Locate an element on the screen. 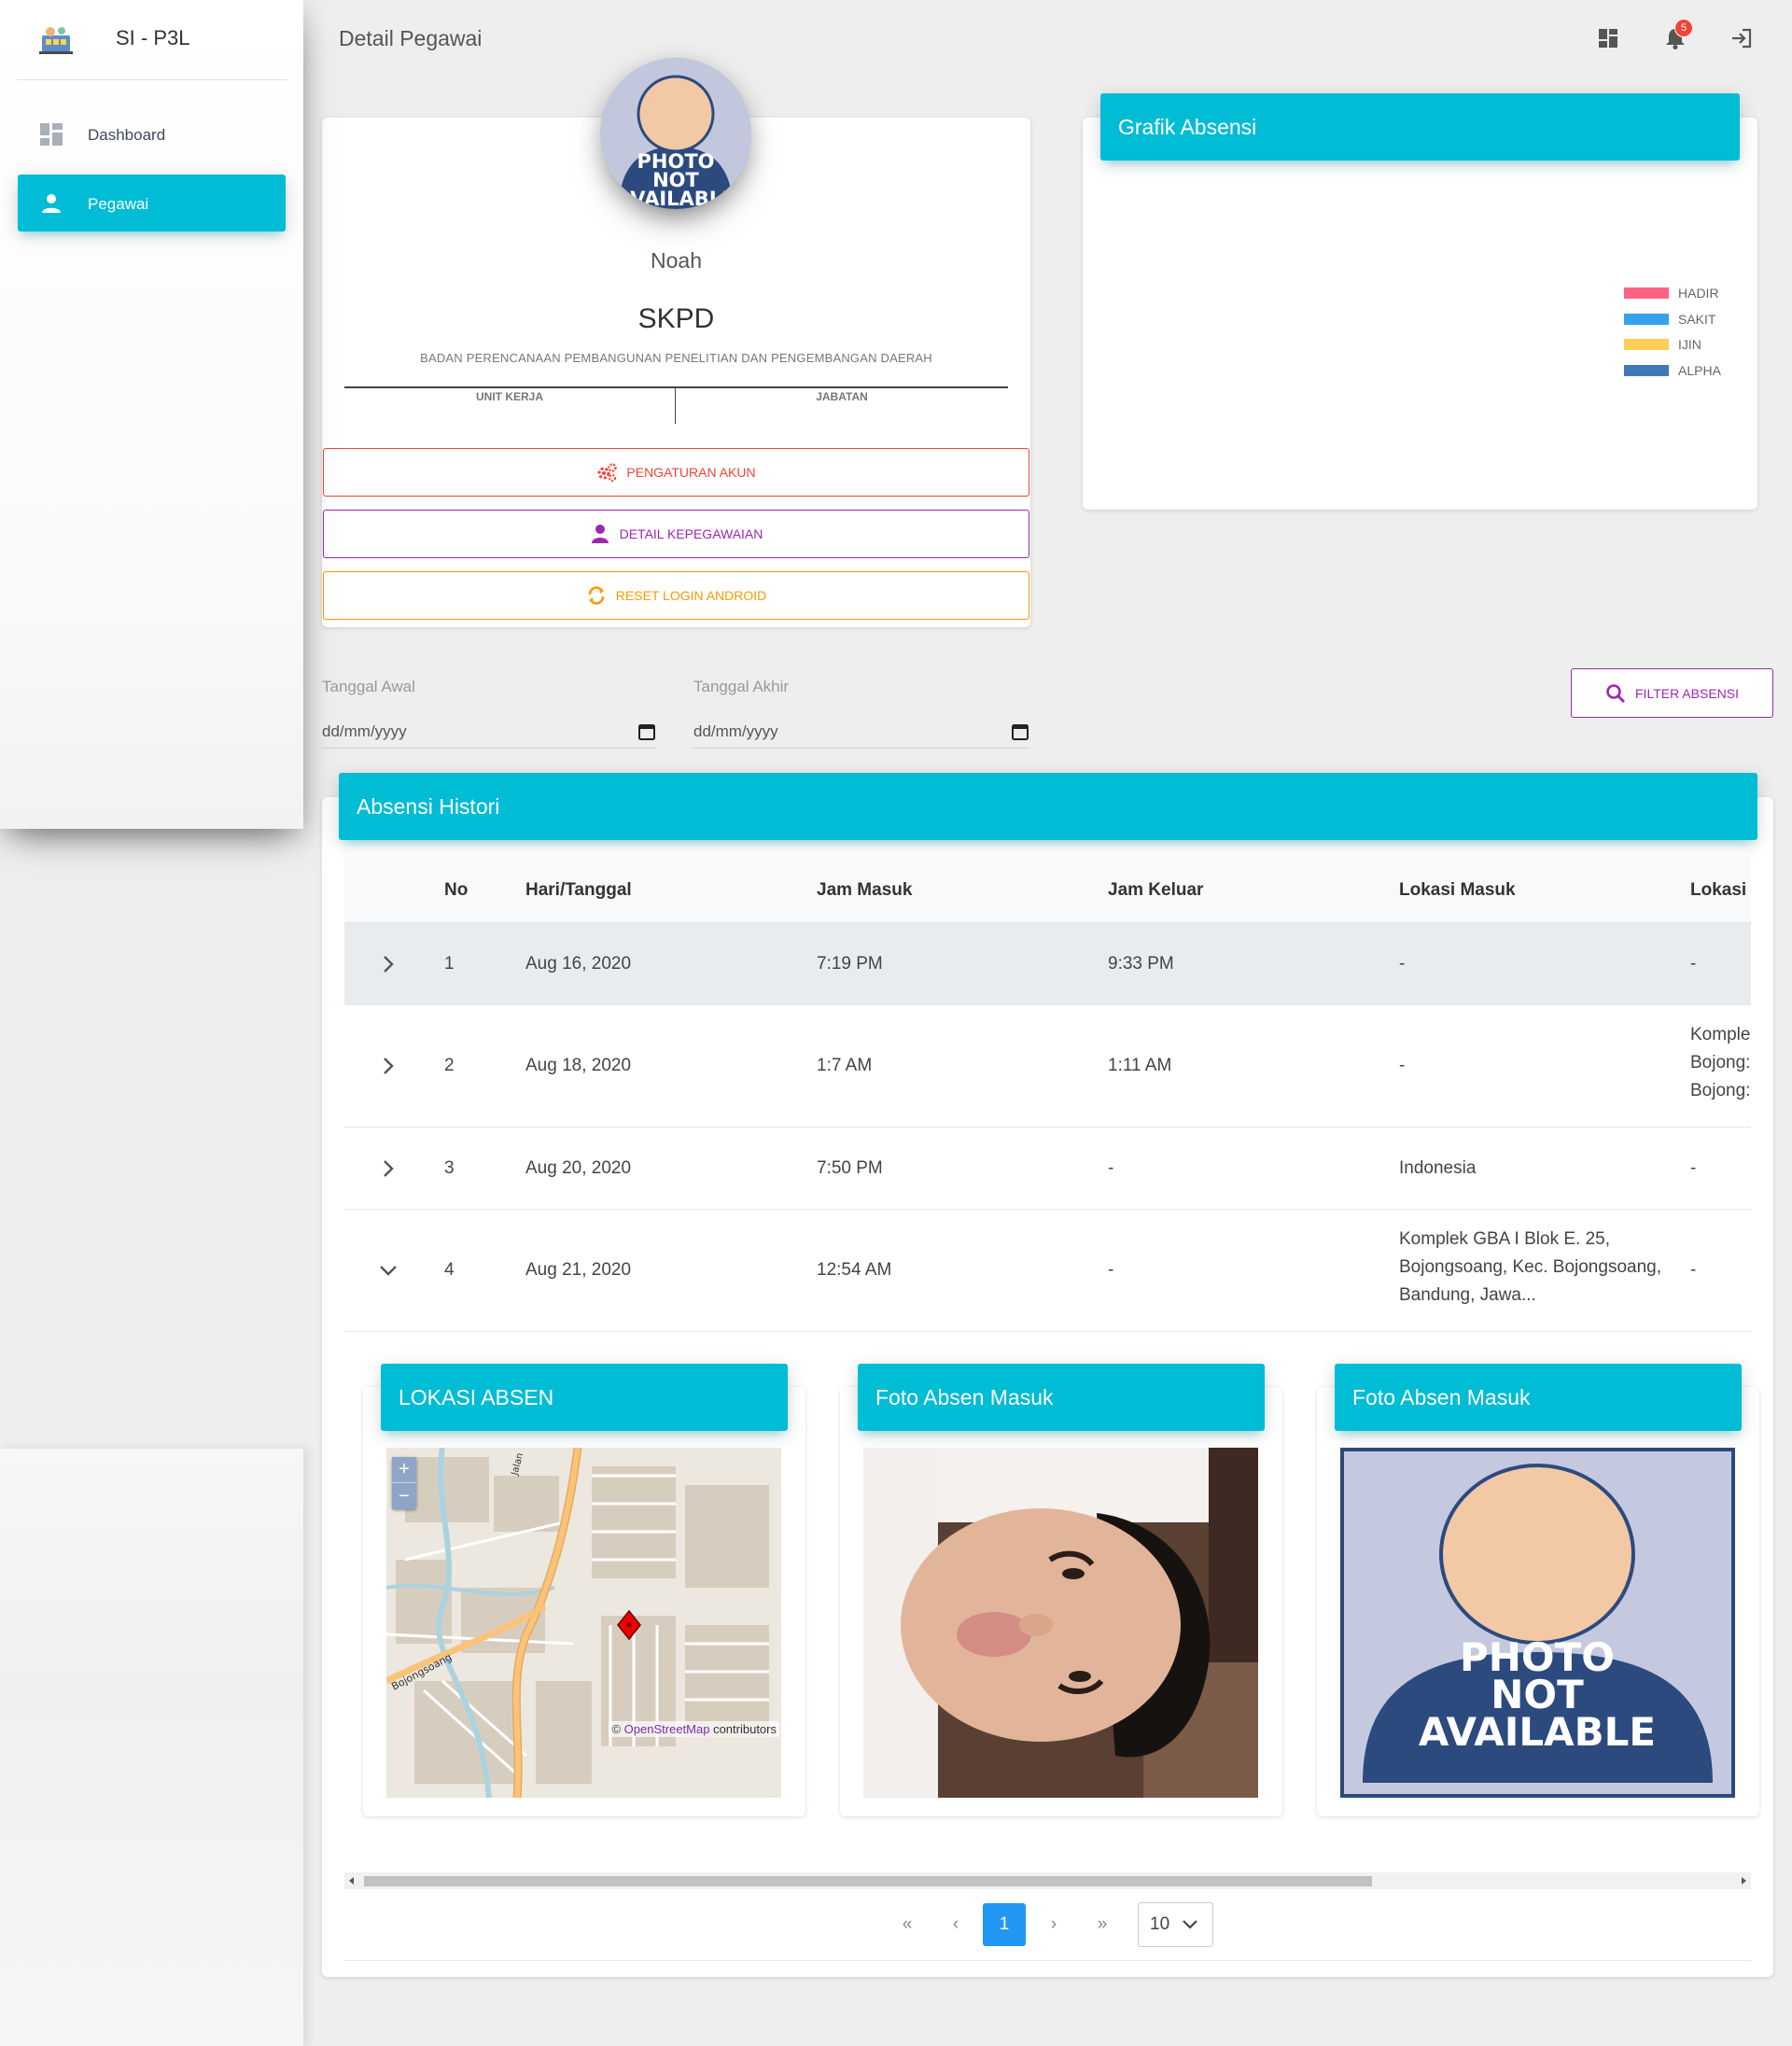 The image size is (1792, 2046). check-in-photo is located at coordinates (1060, 1623).